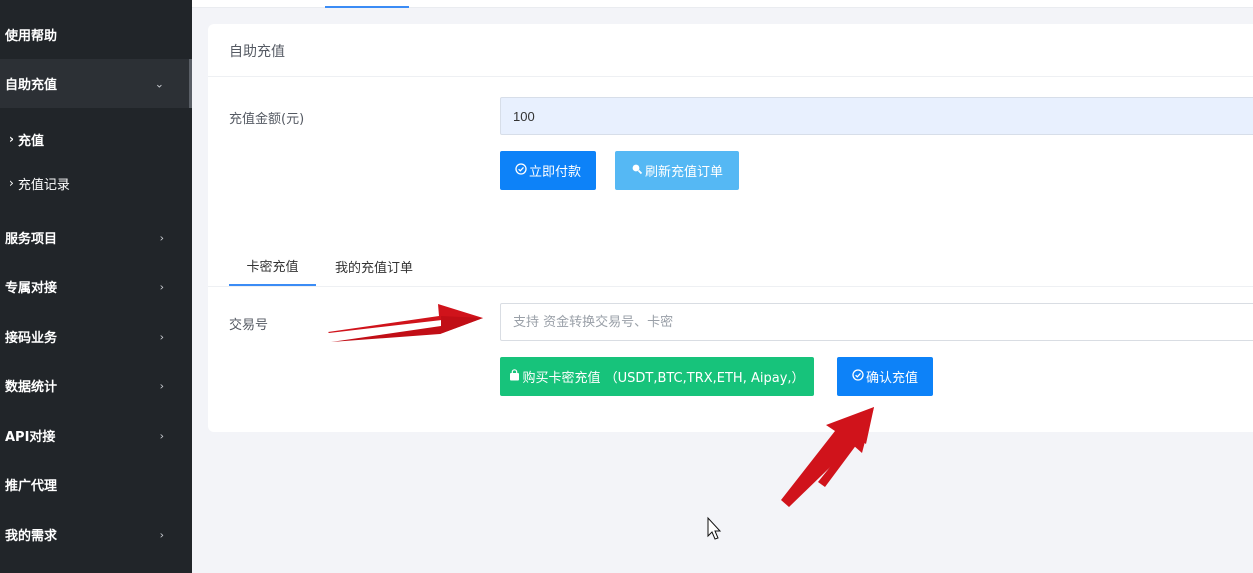 Image resolution: width=1253 pixels, height=573 pixels. Describe the element at coordinates (96, 336) in the screenshot. I see `sidebar-item-sms-code: 接码业务 ›` at that location.